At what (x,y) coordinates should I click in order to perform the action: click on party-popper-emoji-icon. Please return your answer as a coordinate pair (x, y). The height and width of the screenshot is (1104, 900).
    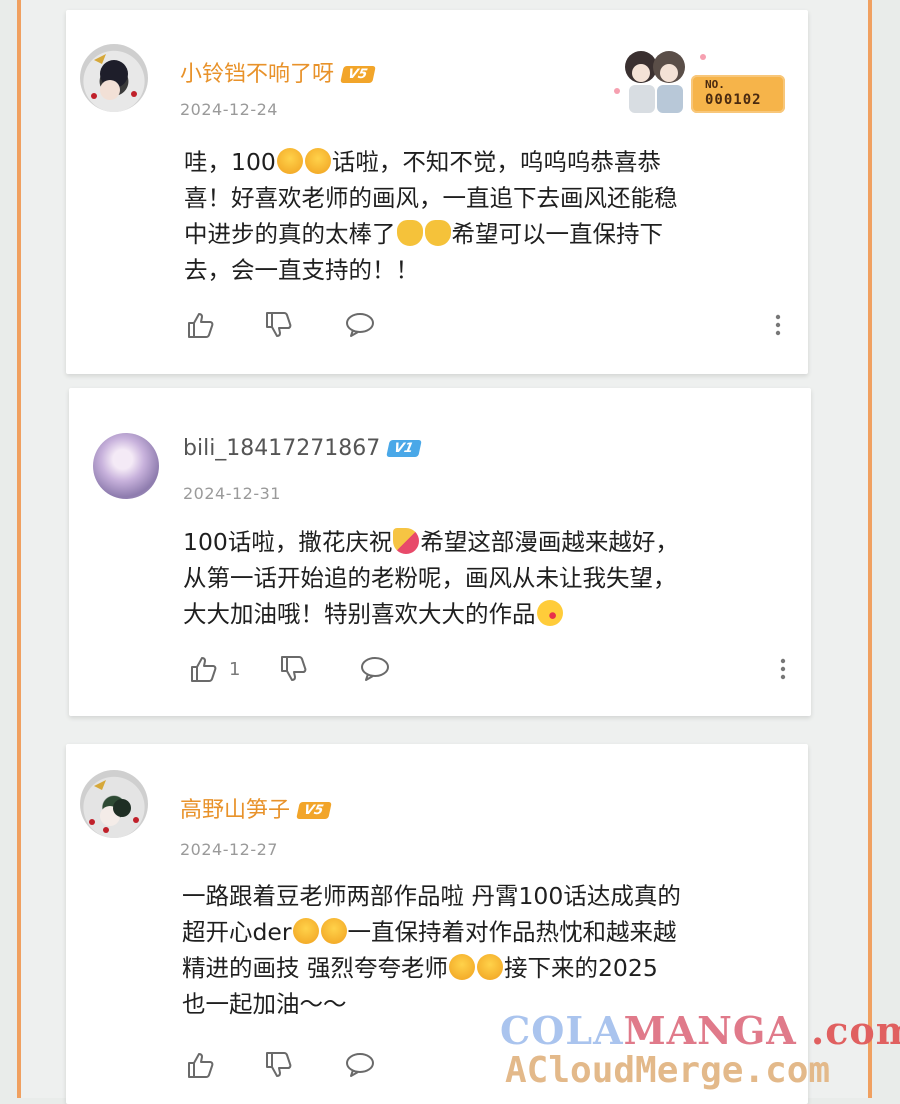
    Looking at the image, I should click on (406, 541).